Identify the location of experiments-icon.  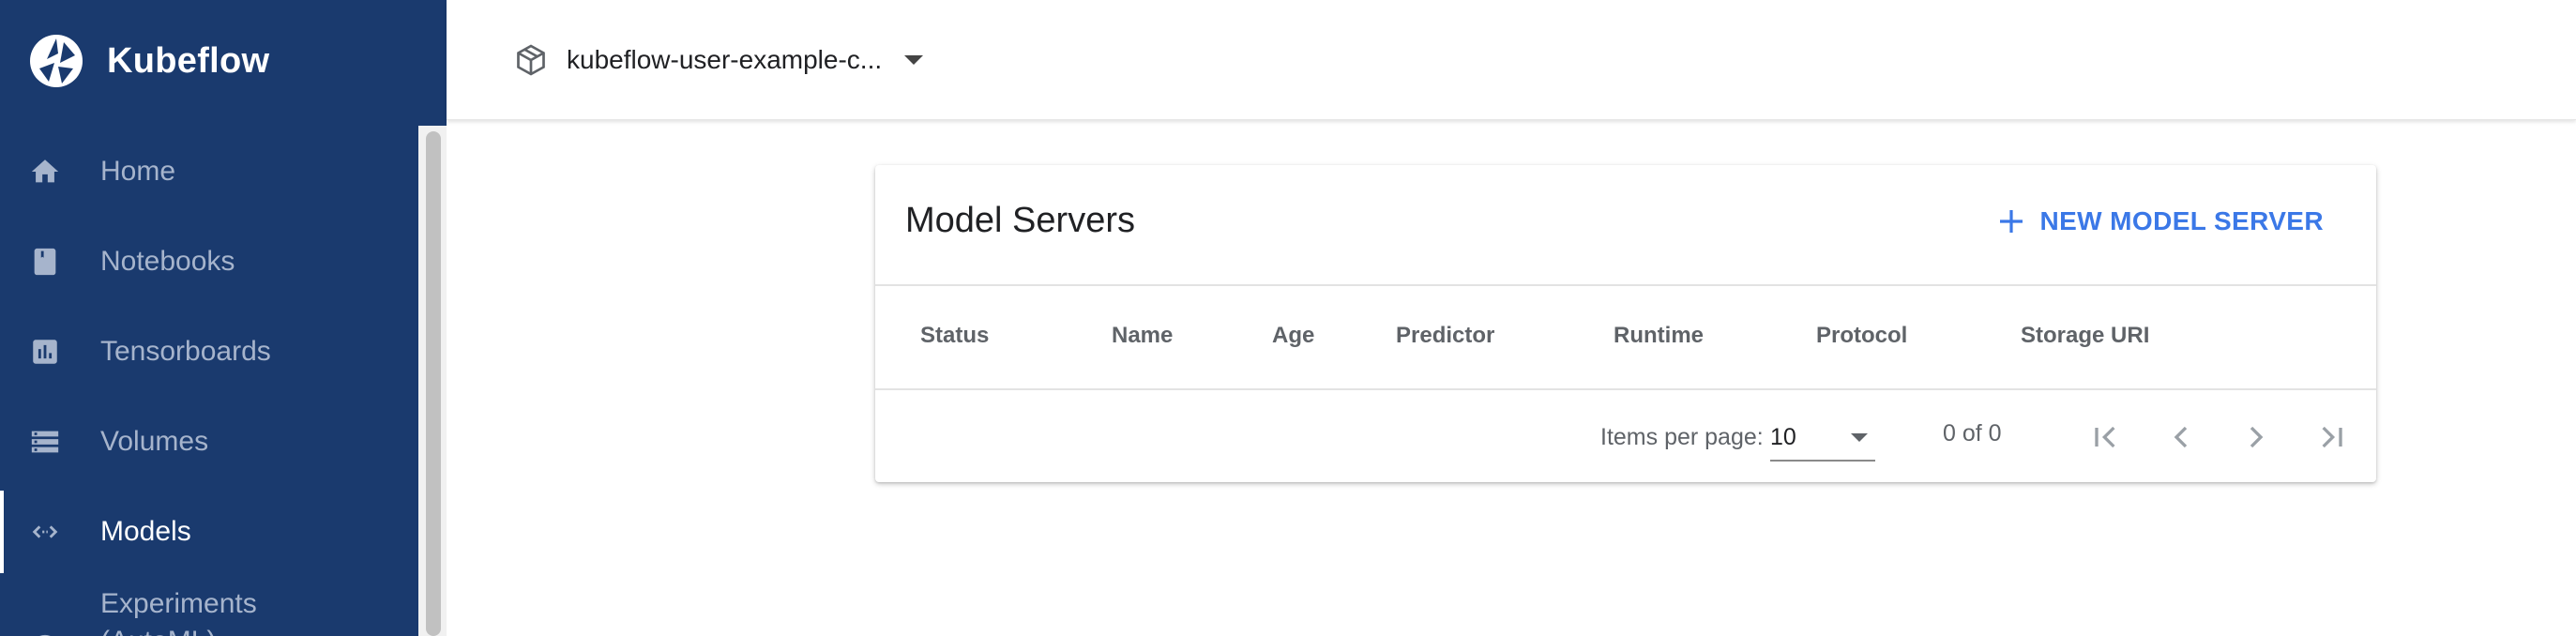
(45, 632).